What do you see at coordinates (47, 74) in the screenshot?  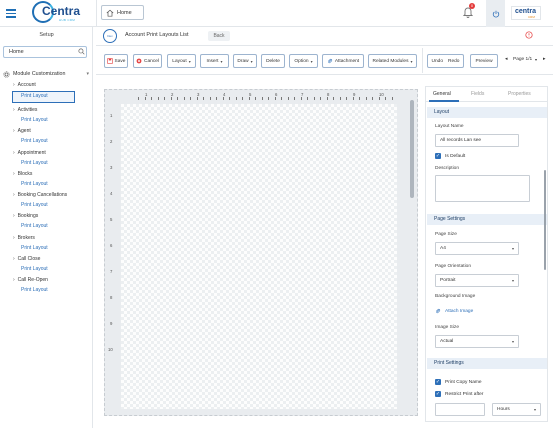 I see `module-customization-item: Module Customization ▾` at bounding box center [47, 74].